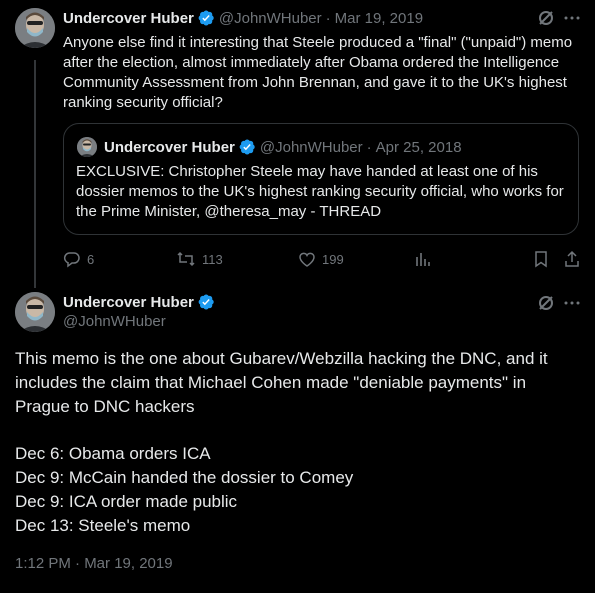 Image resolution: width=595 pixels, height=593 pixels. I want to click on views-icon, so click(423, 259).